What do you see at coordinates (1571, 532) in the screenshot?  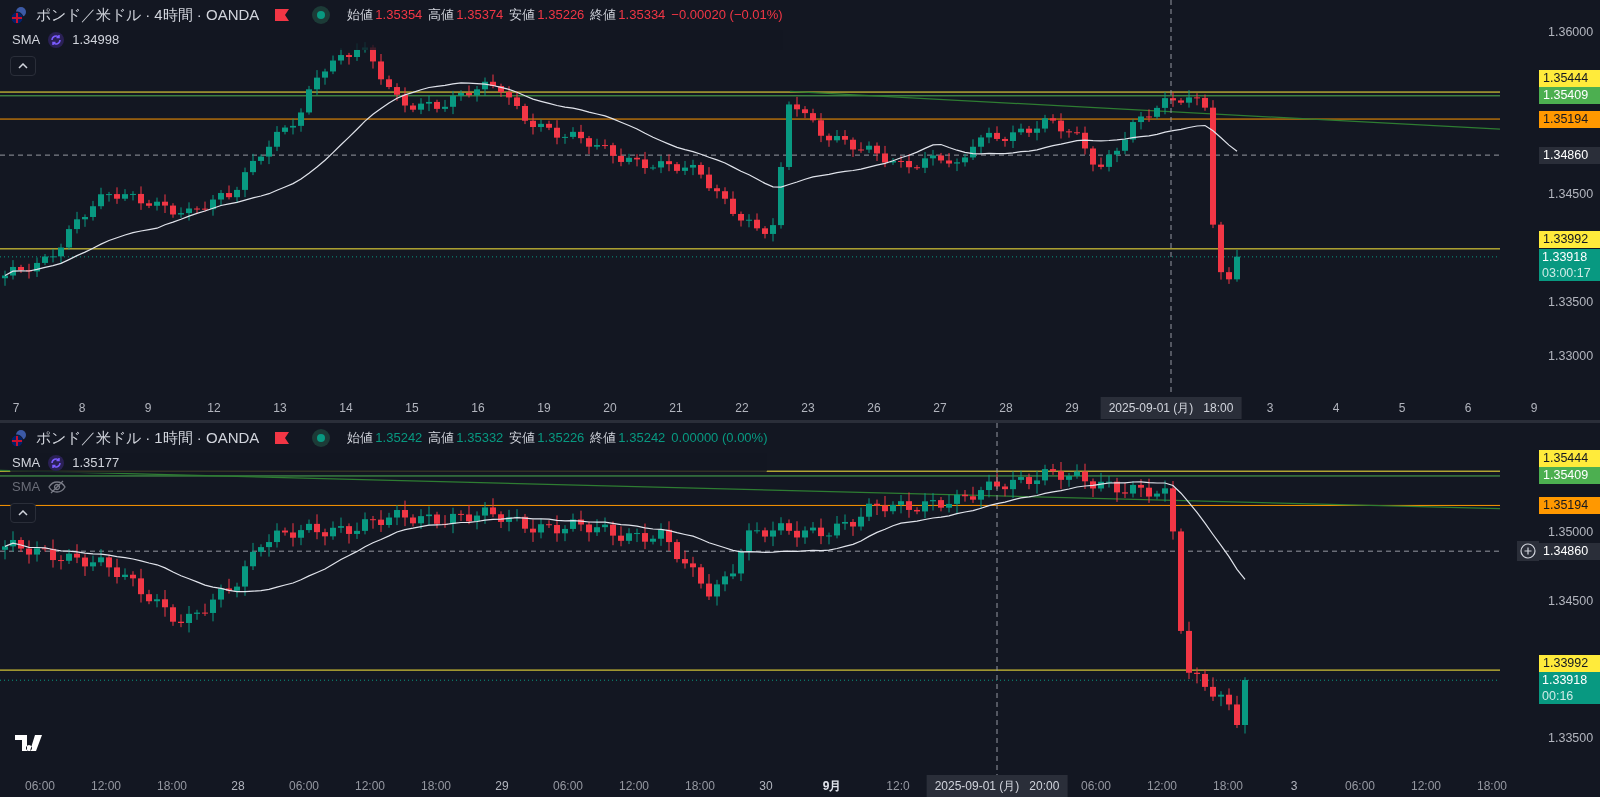 I see `price-tick: 1.35000` at bounding box center [1571, 532].